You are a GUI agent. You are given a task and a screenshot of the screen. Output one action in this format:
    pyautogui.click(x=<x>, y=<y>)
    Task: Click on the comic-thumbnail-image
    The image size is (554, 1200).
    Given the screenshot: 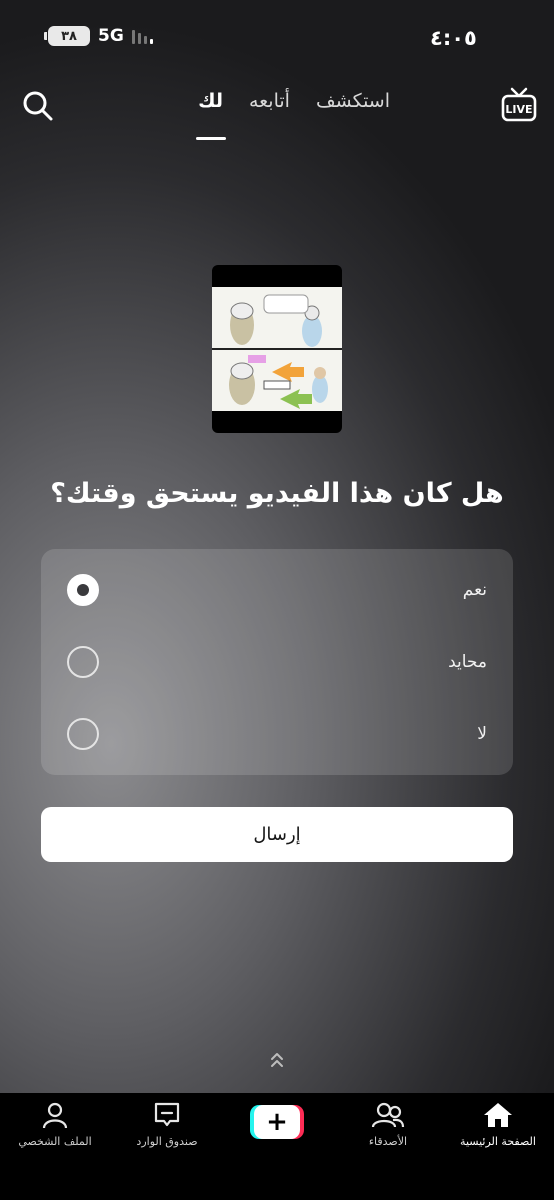 What is the action you would take?
    pyautogui.click(x=277, y=349)
    